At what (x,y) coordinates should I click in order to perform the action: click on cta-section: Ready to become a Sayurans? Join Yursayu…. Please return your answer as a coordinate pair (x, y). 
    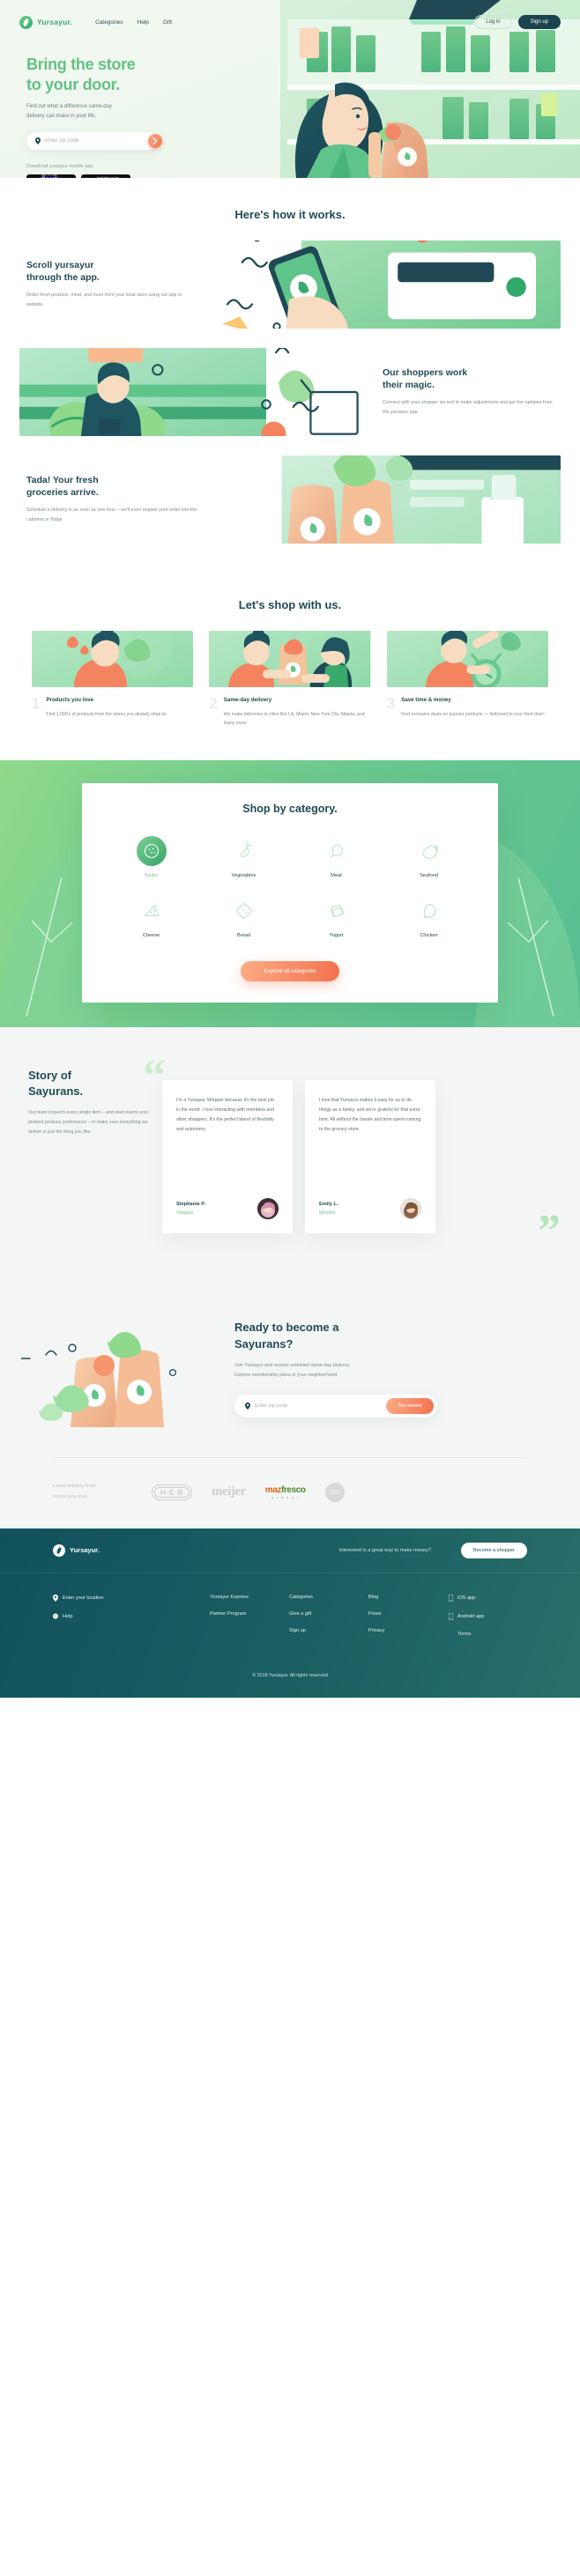
    Looking at the image, I should click on (290, 1367).